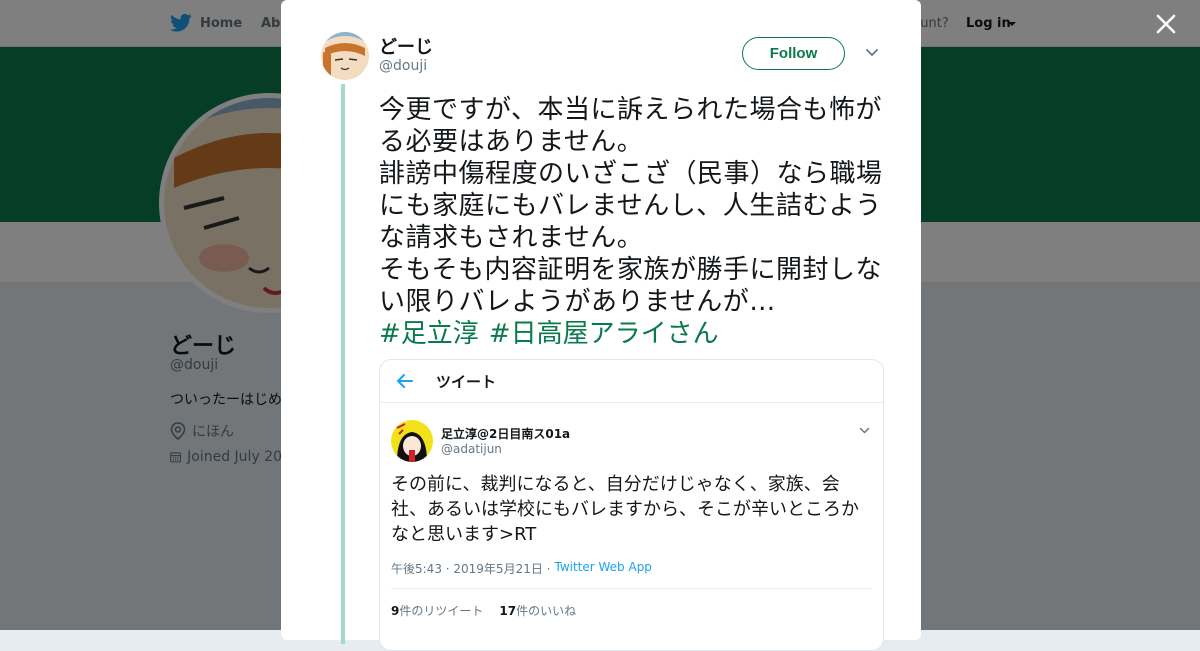 The image size is (1200, 651). I want to click on embedded-likes-count: 17, so click(508, 611).